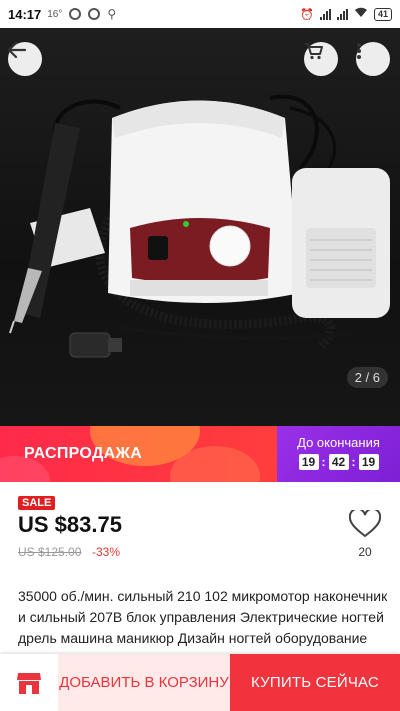 Image resolution: width=400 pixels, height=711 pixels. I want to click on bottom-action-bar: ДОБАВИТЬ В КОРЗИНУ КУПИТЬ СЕЙЧАС, so click(200, 682).